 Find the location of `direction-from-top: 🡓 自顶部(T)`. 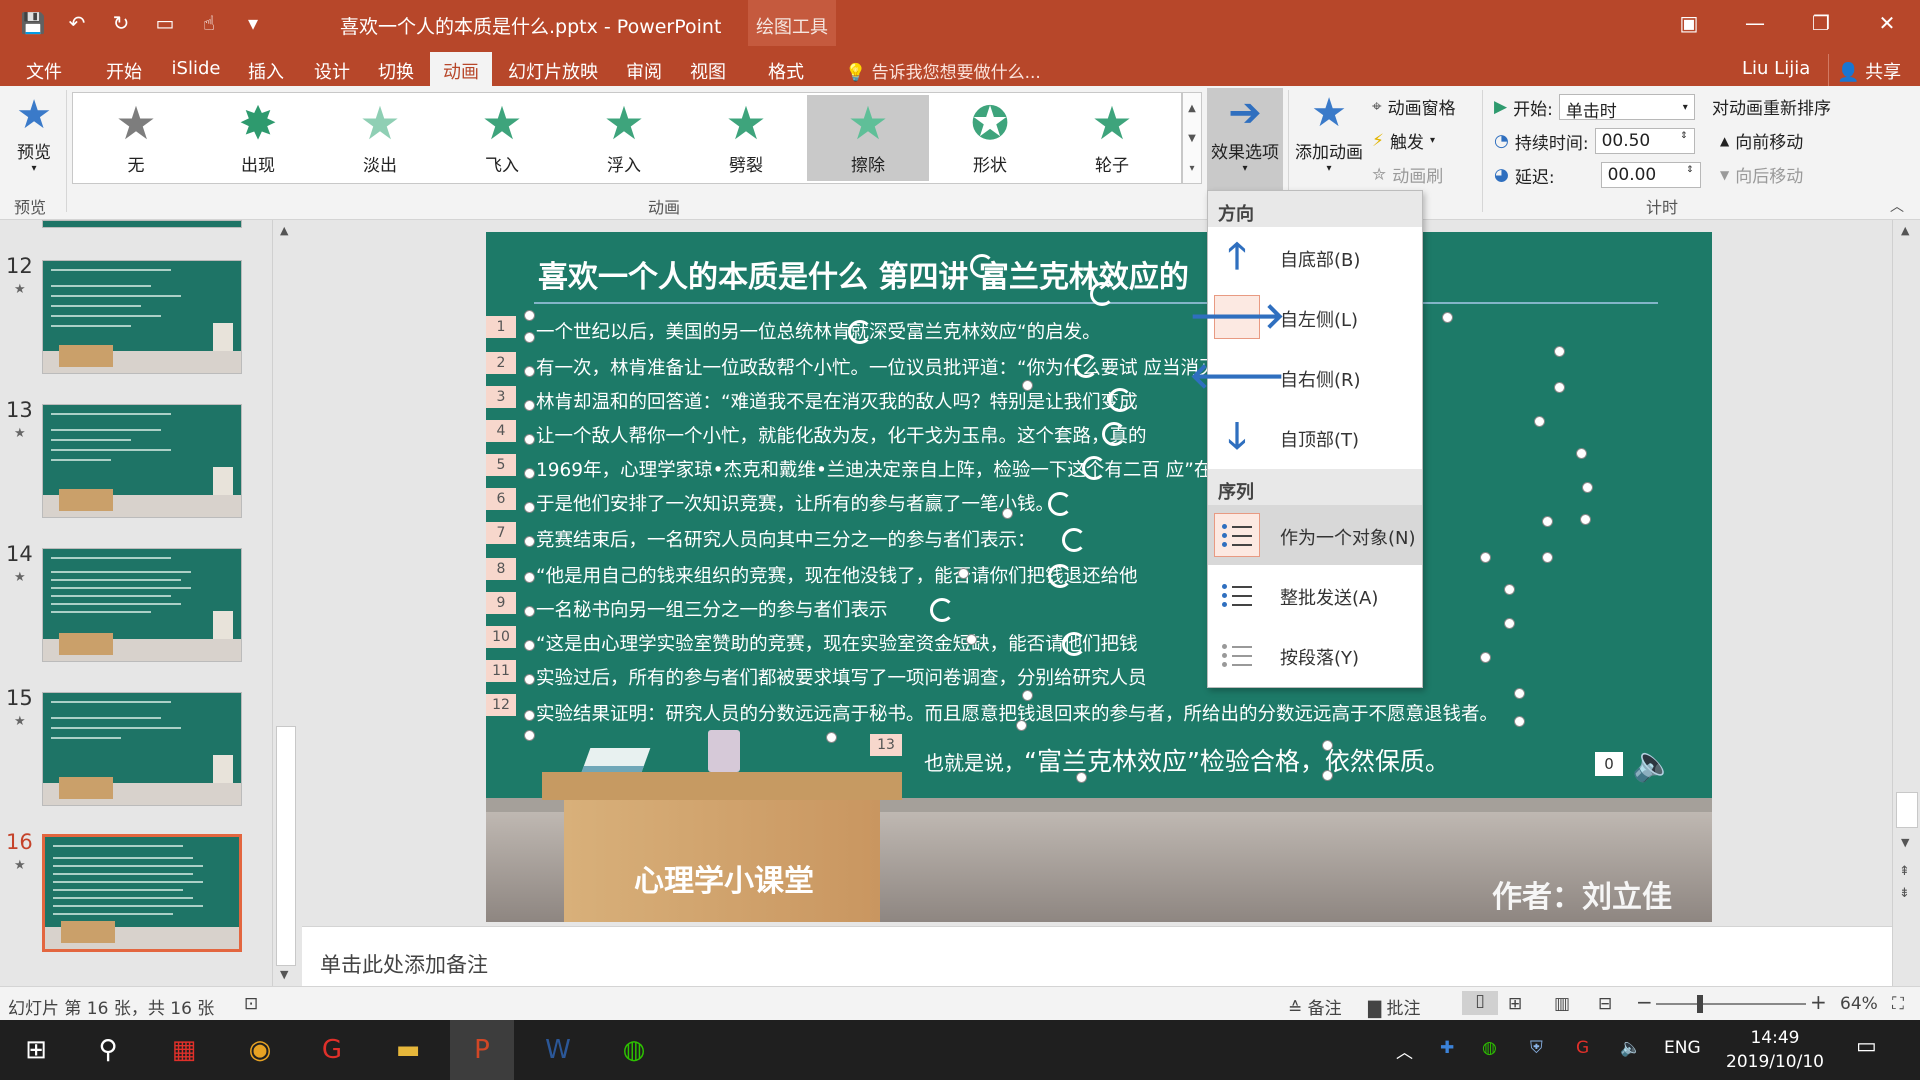

direction-from-top: 🡓 自顶部(T) is located at coordinates (1315, 437).